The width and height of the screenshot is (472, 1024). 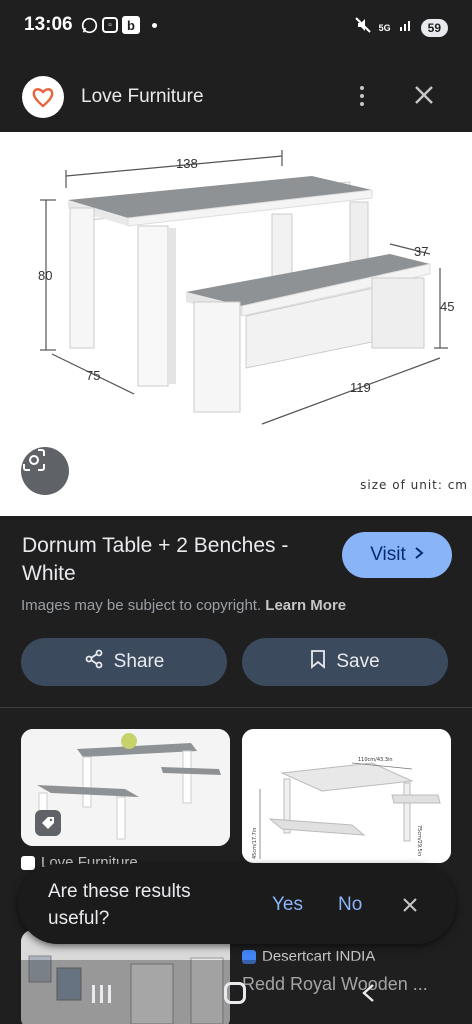 I want to click on visit-button: Visit, so click(x=397, y=555).